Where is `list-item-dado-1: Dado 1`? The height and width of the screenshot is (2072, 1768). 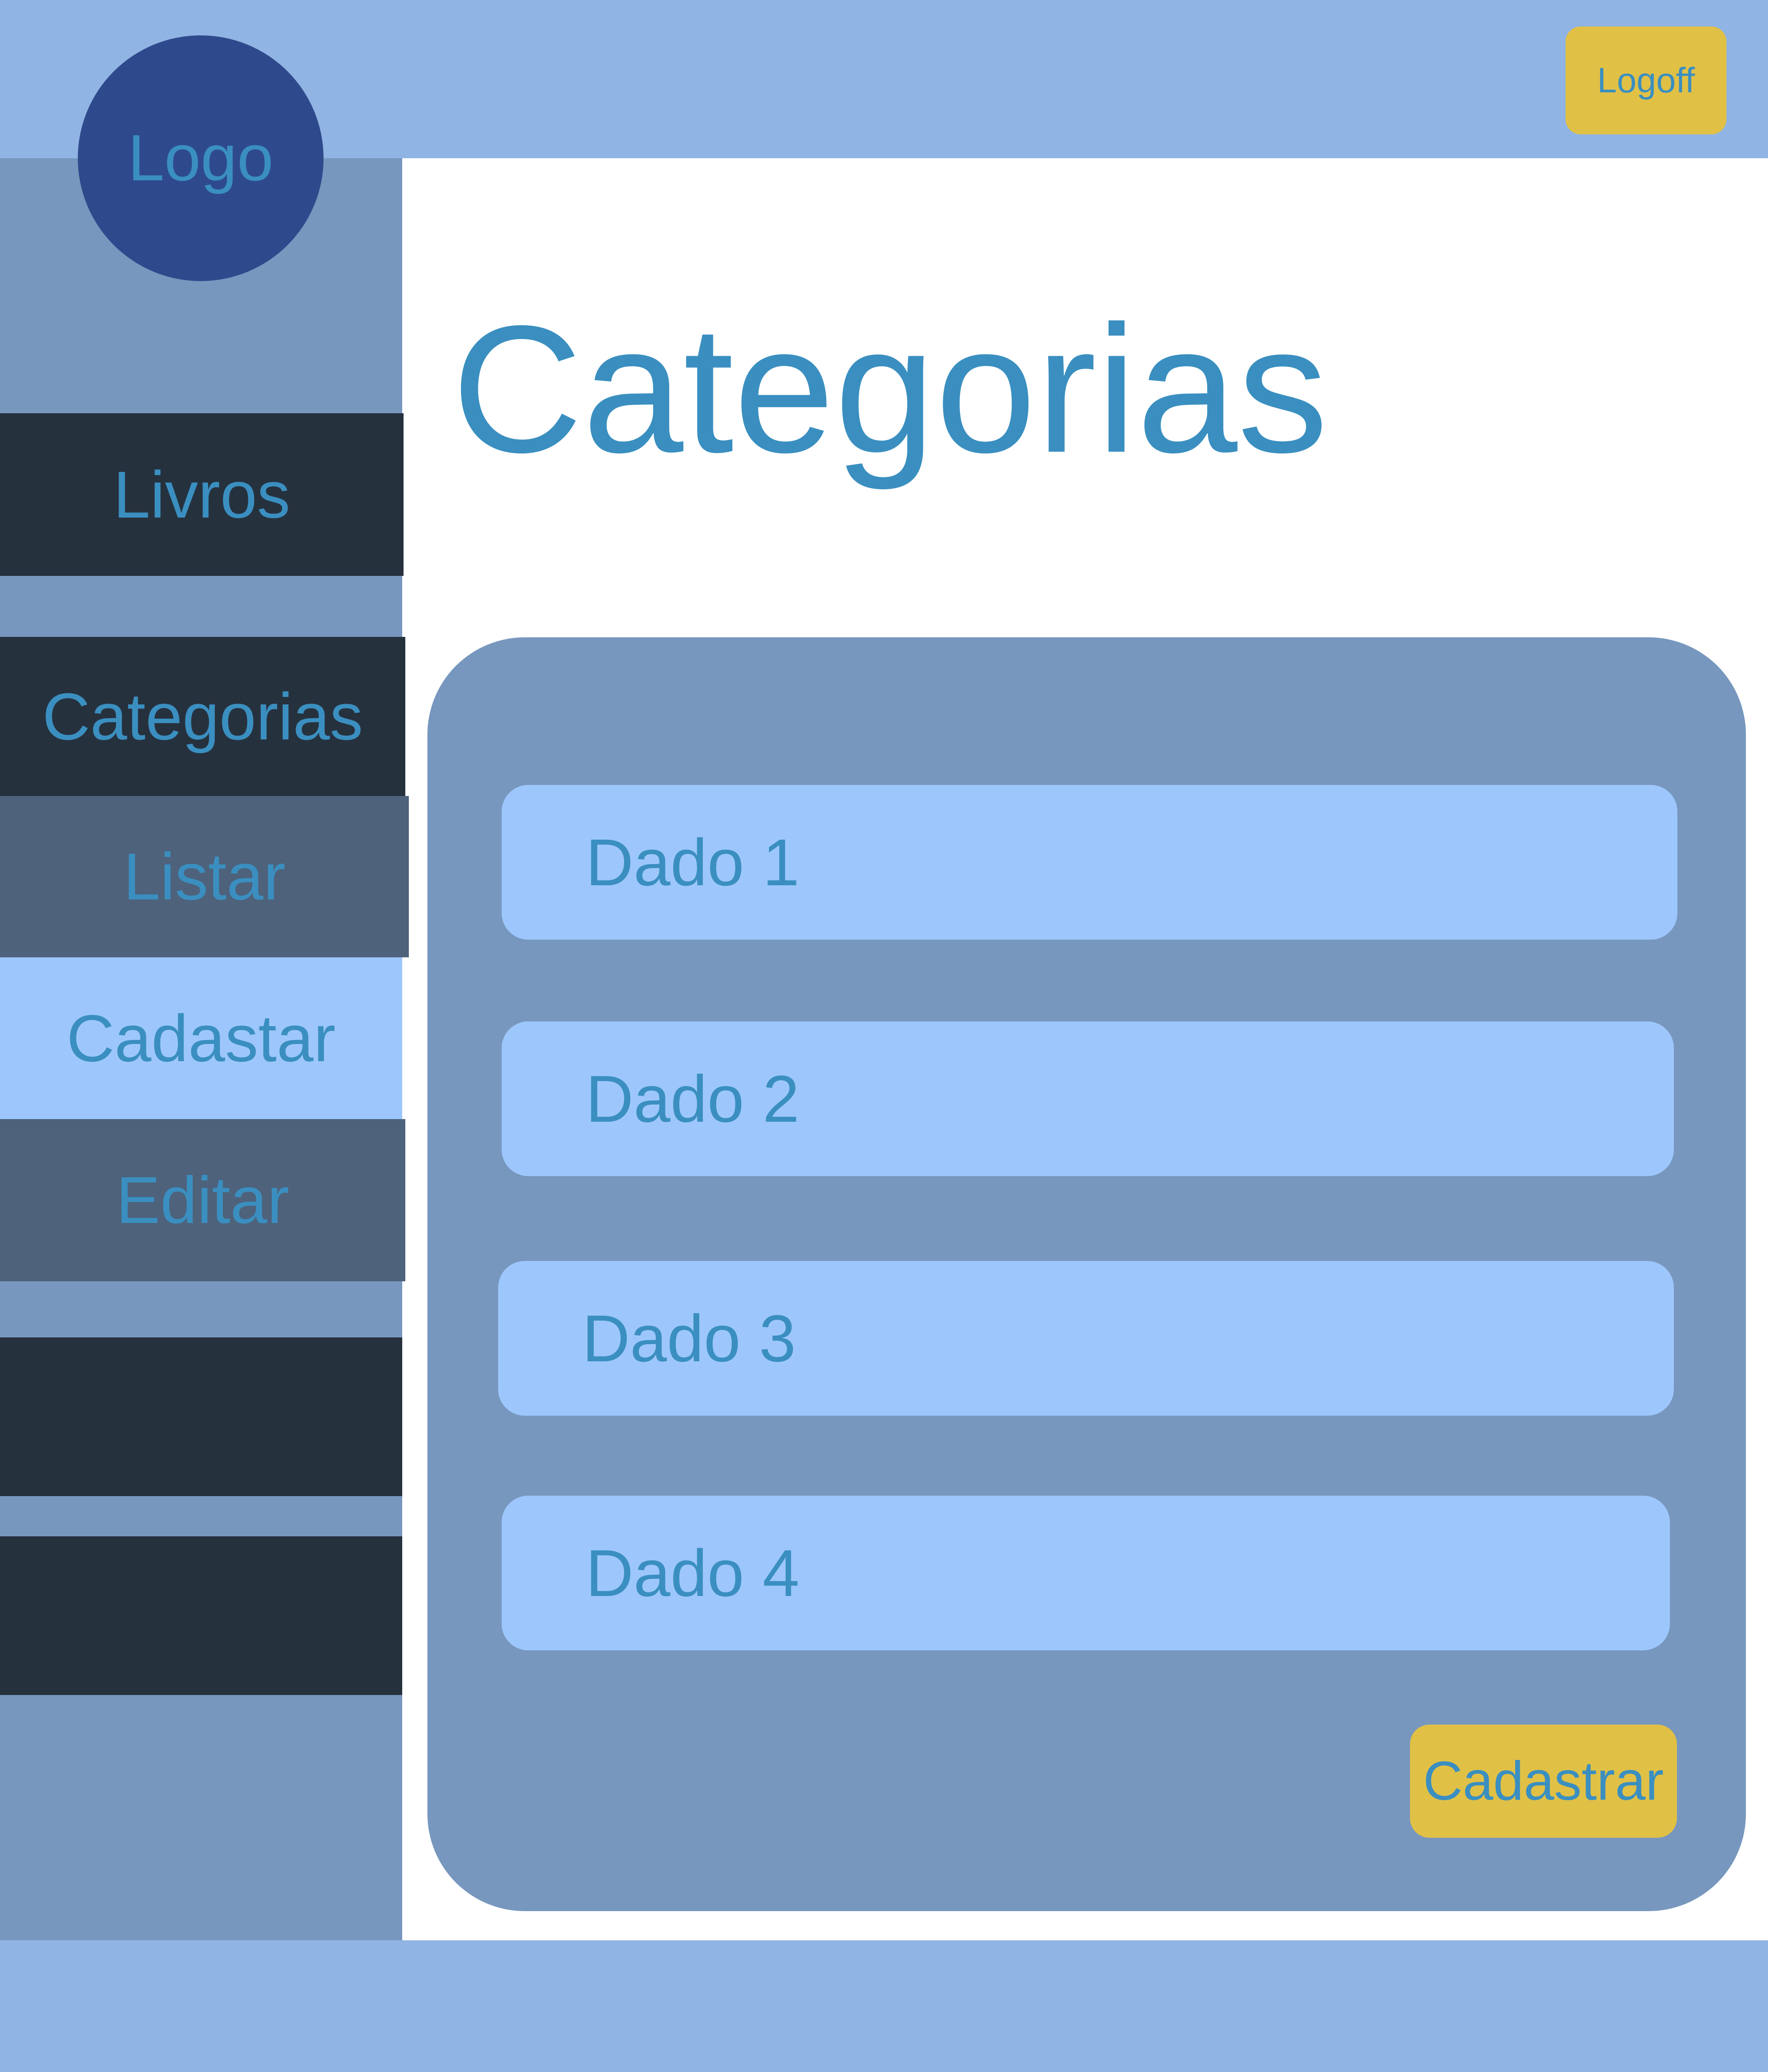 list-item-dado-1: Dado 1 is located at coordinates (1089, 862).